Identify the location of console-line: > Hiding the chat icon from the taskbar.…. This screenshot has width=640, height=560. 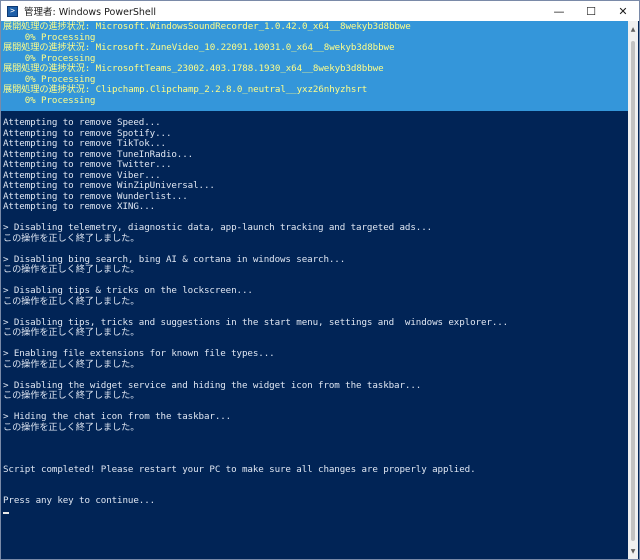
(117, 416).